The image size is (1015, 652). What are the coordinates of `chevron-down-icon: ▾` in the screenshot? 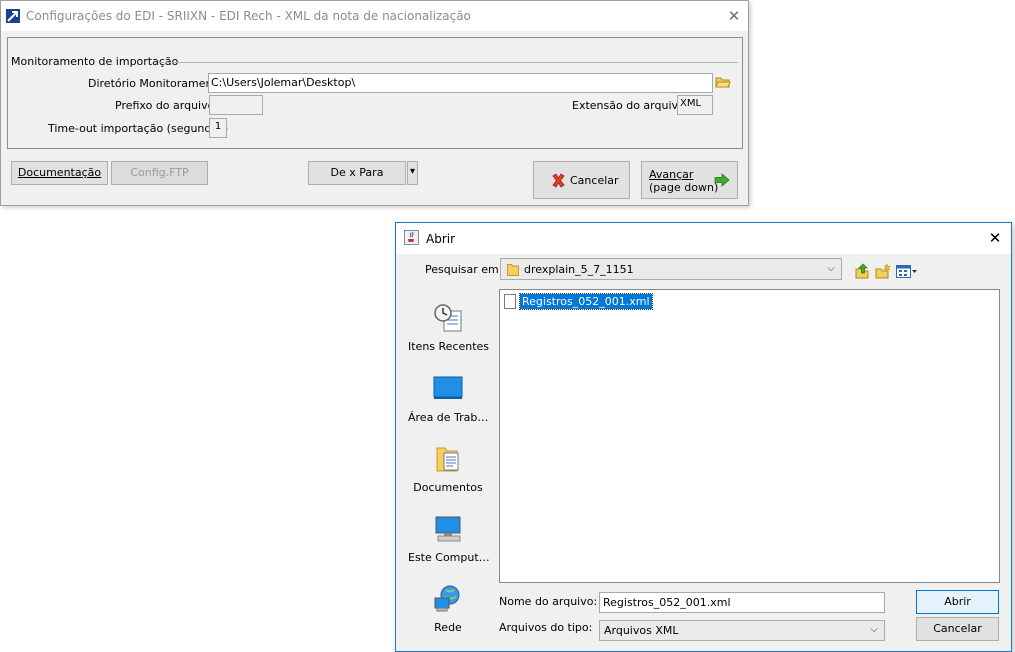 It's located at (412, 171).